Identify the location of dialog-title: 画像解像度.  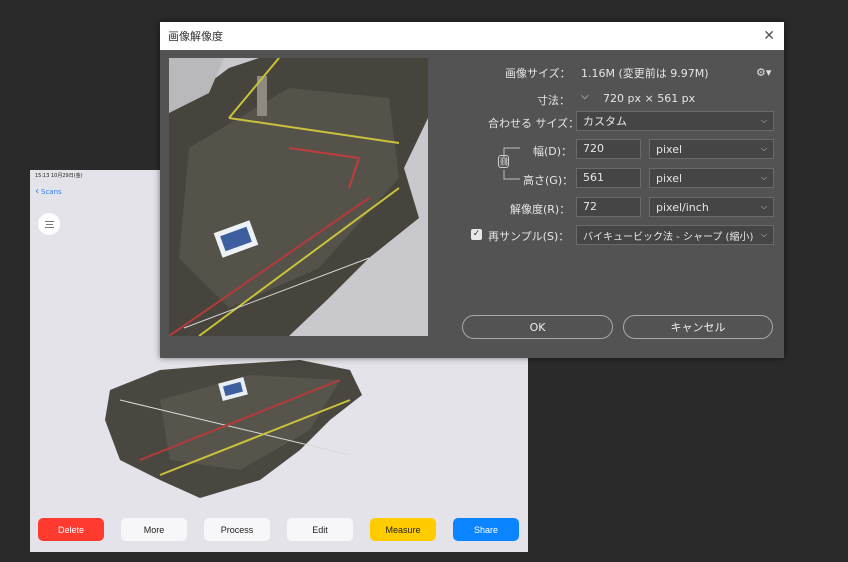
(195, 36).